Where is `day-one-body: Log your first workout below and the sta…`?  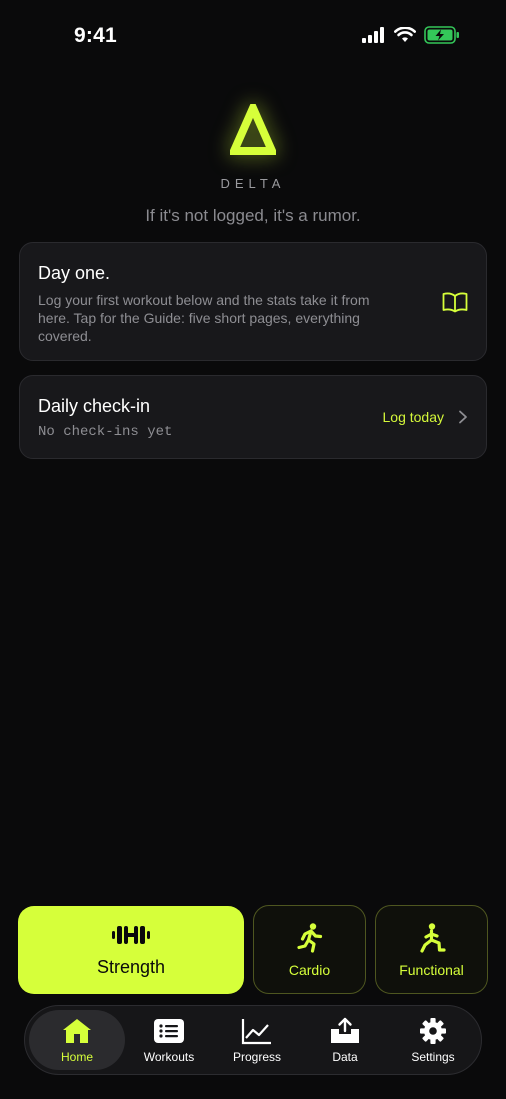
day-one-body: Log your first workout below and the sta… is located at coordinates (204, 318).